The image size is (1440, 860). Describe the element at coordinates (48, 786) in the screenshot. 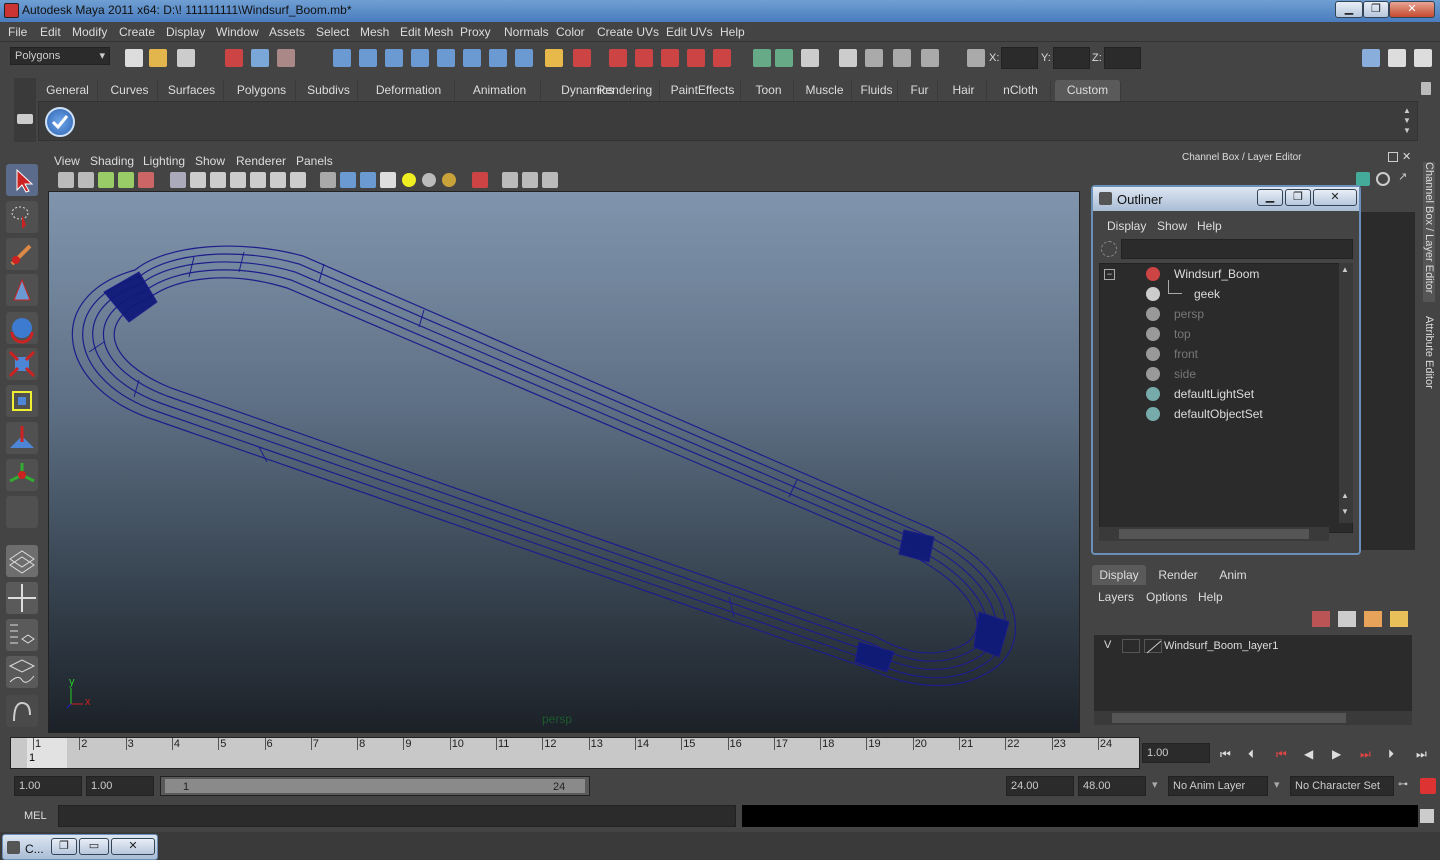

I see `start-time-field: 1.00` at that location.